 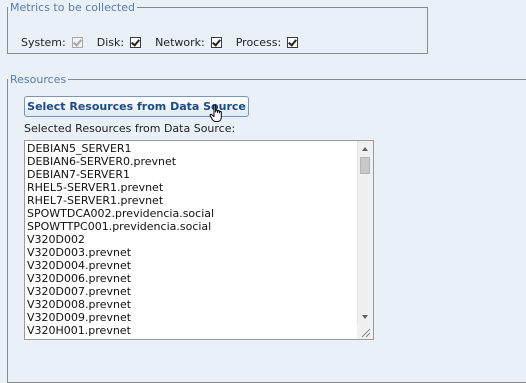 What do you see at coordinates (192, 278) in the screenshot?
I see `list-item: V320D006.prevnet` at bounding box center [192, 278].